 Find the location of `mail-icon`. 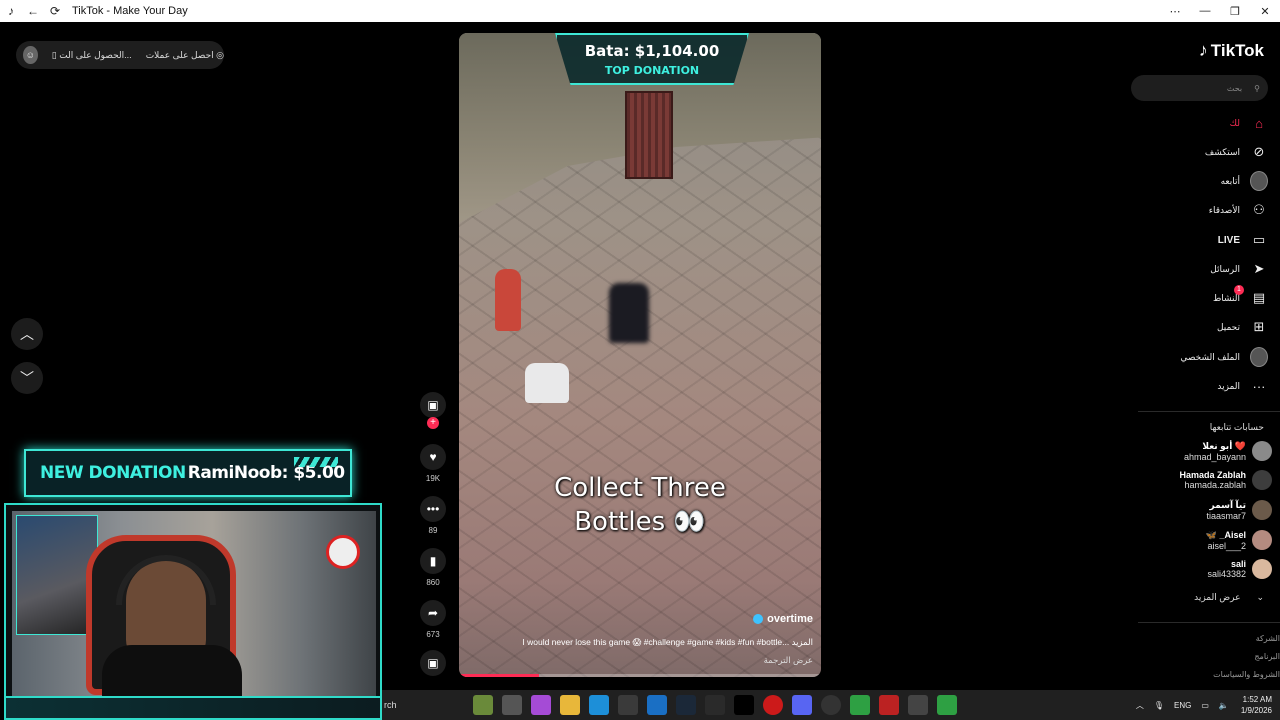

mail-icon is located at coordinates (888, 705).